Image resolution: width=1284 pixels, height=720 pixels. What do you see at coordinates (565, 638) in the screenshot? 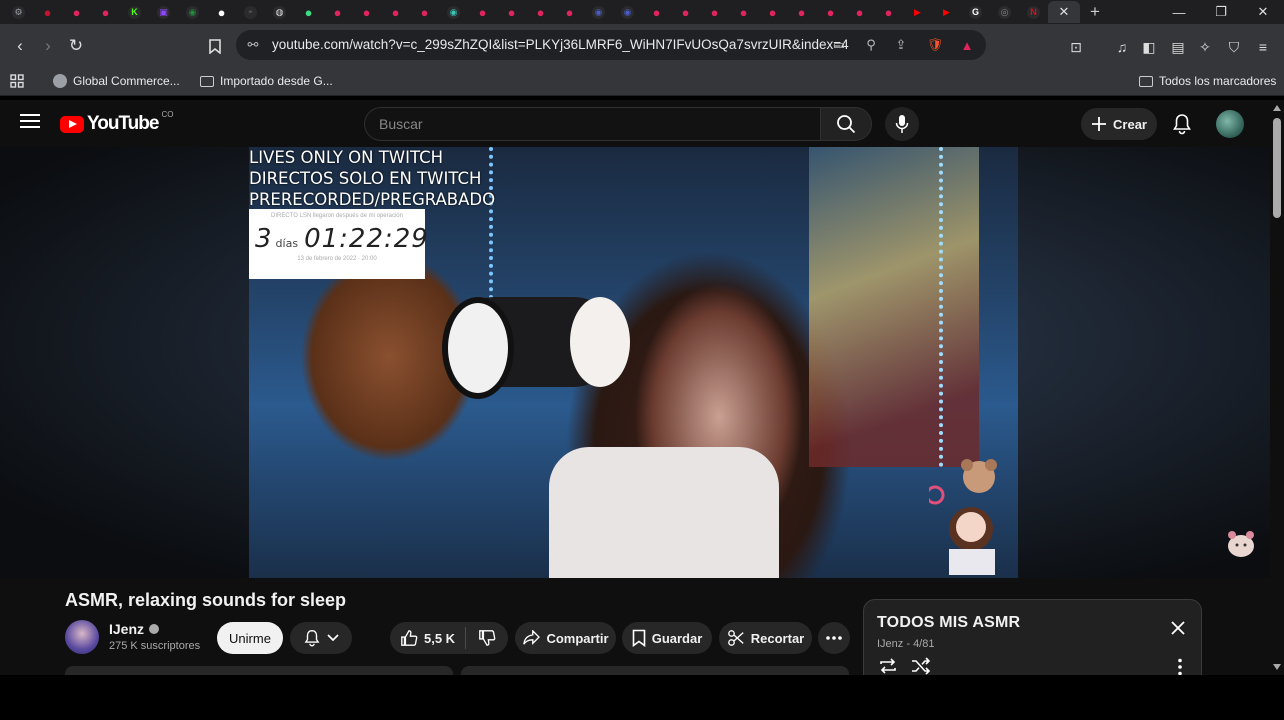
I see `share-button: Compartir` at bounding box center [565, 638].